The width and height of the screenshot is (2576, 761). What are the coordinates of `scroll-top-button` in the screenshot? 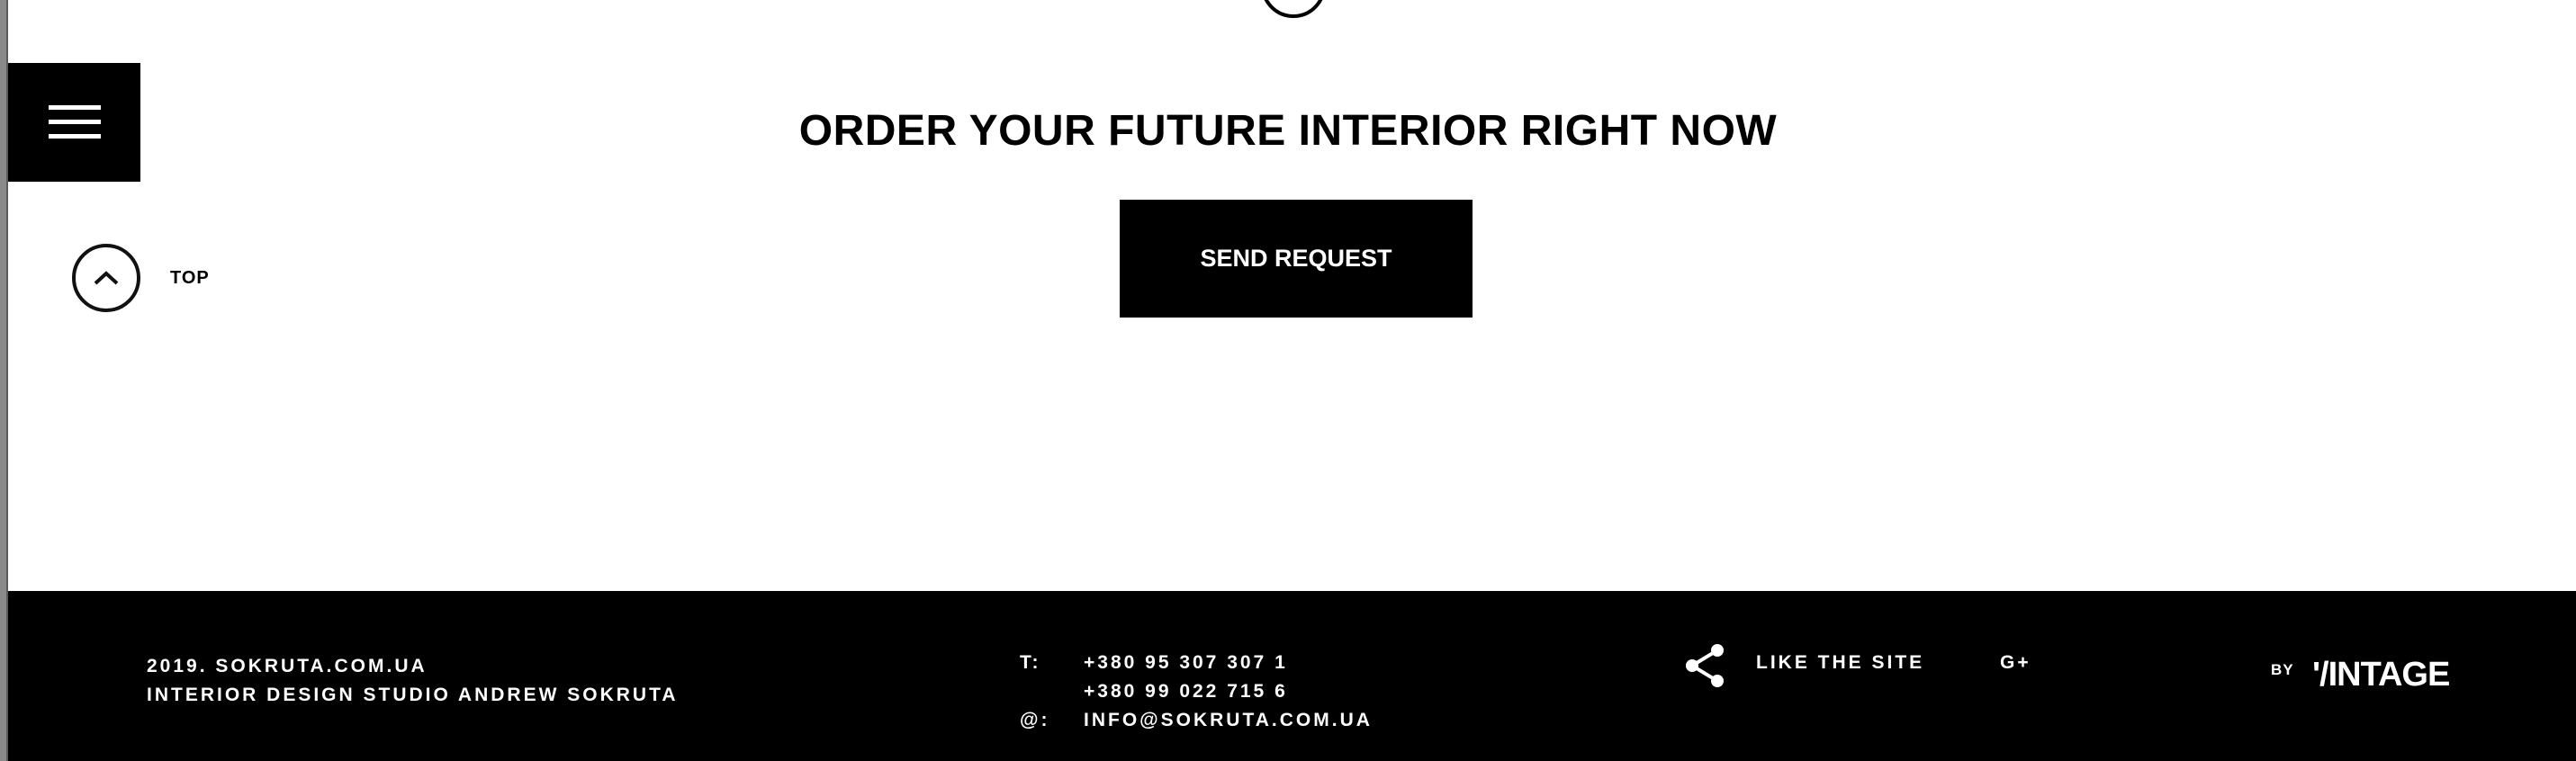 It's located at (106, 278).